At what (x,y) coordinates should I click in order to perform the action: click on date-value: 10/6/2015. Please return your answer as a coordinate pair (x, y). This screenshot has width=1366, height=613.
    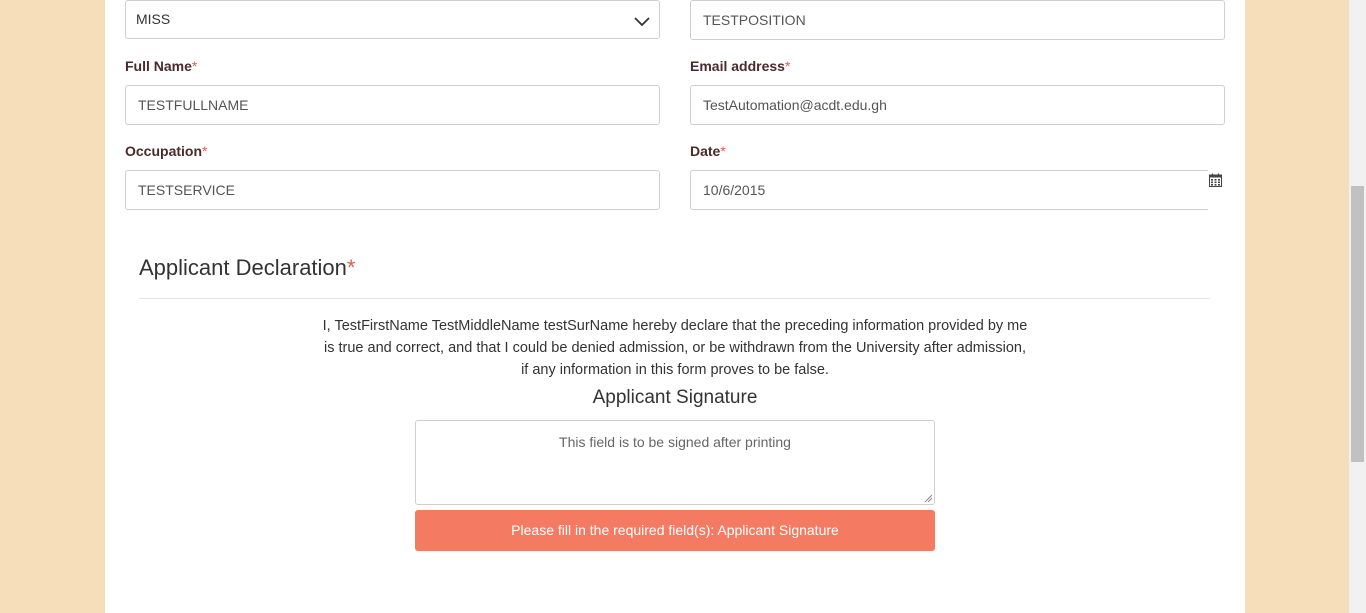
    Looking at the image, I should click on (734, 190).